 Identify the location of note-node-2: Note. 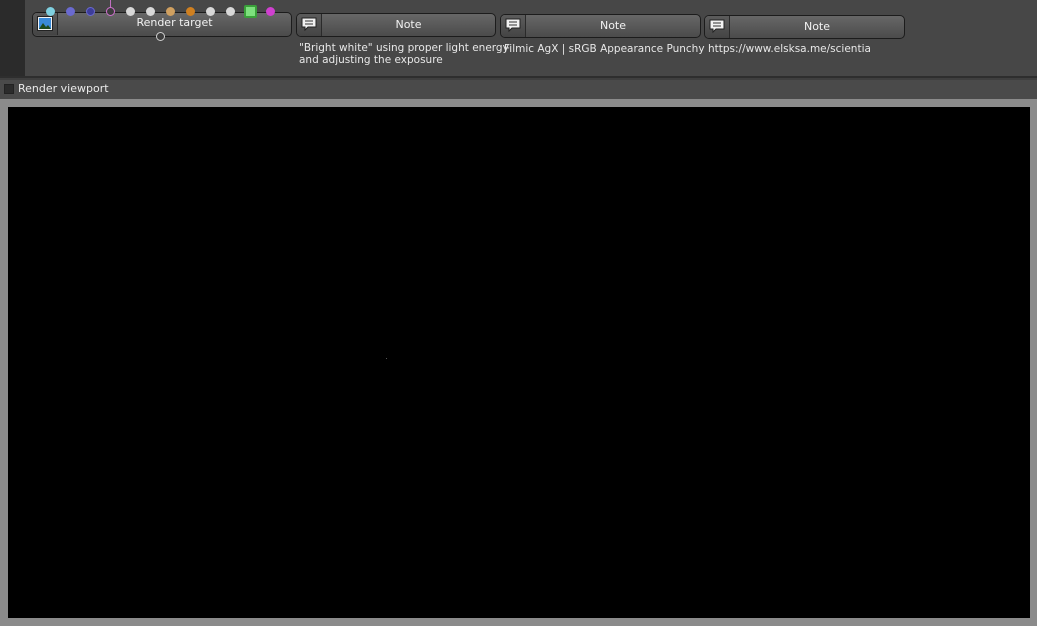
(600, 26).